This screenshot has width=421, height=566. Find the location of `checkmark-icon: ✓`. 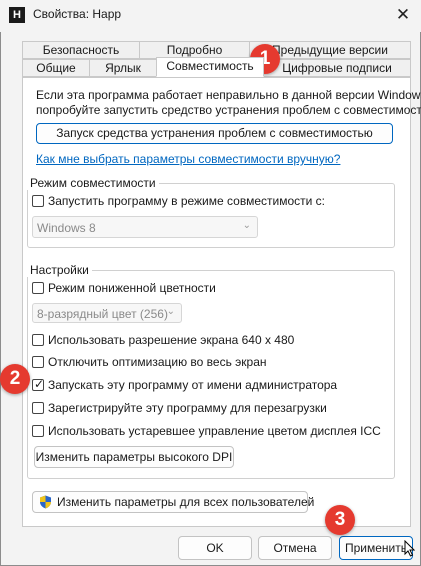

checkmark-icon: ✓ is located at coordinates (39, 384).